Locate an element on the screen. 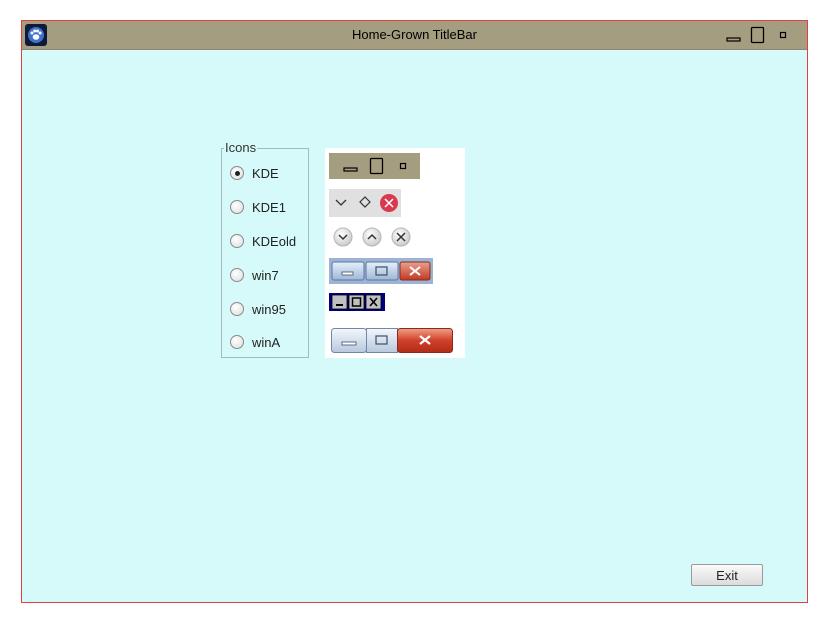  maximize-icon is located at coordinates (758, 35).